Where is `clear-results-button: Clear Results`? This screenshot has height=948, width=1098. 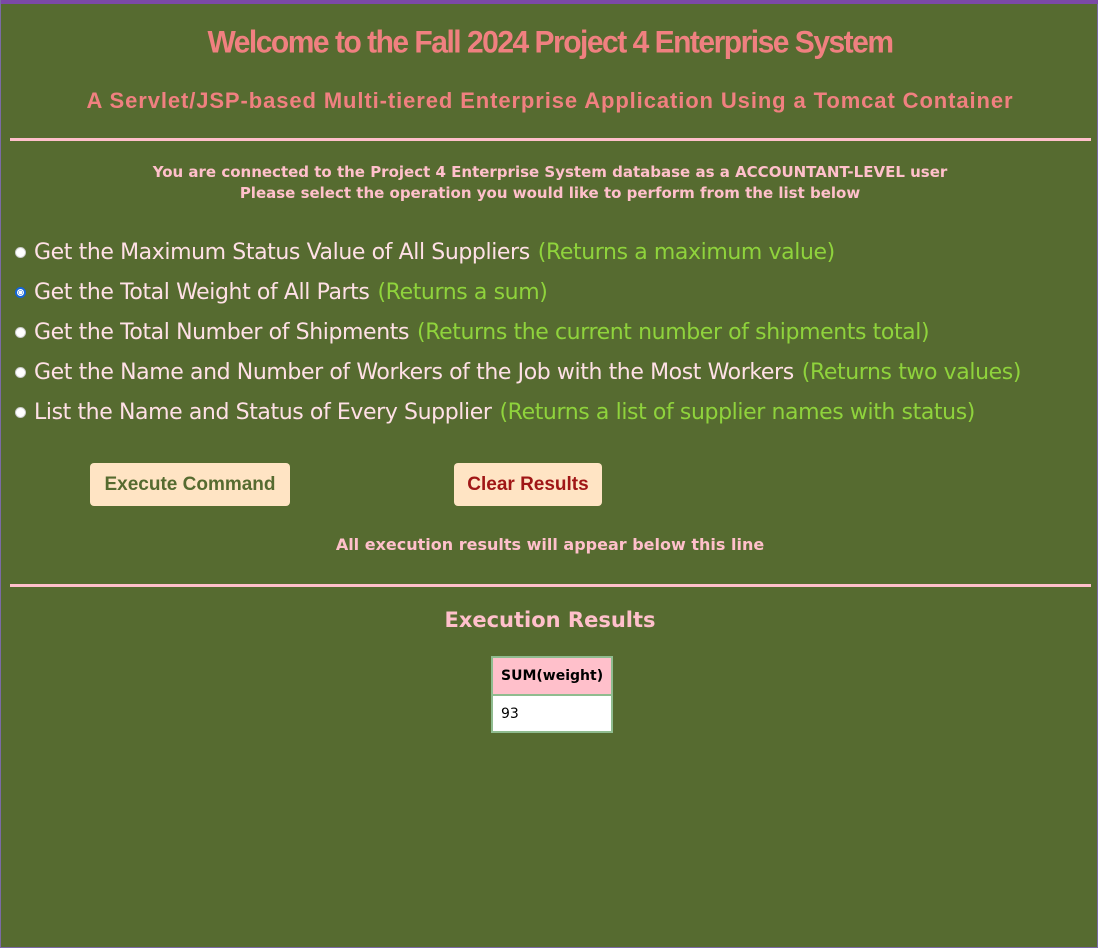 clear-results-button: Clear Results is located at coordinates (528, 484).